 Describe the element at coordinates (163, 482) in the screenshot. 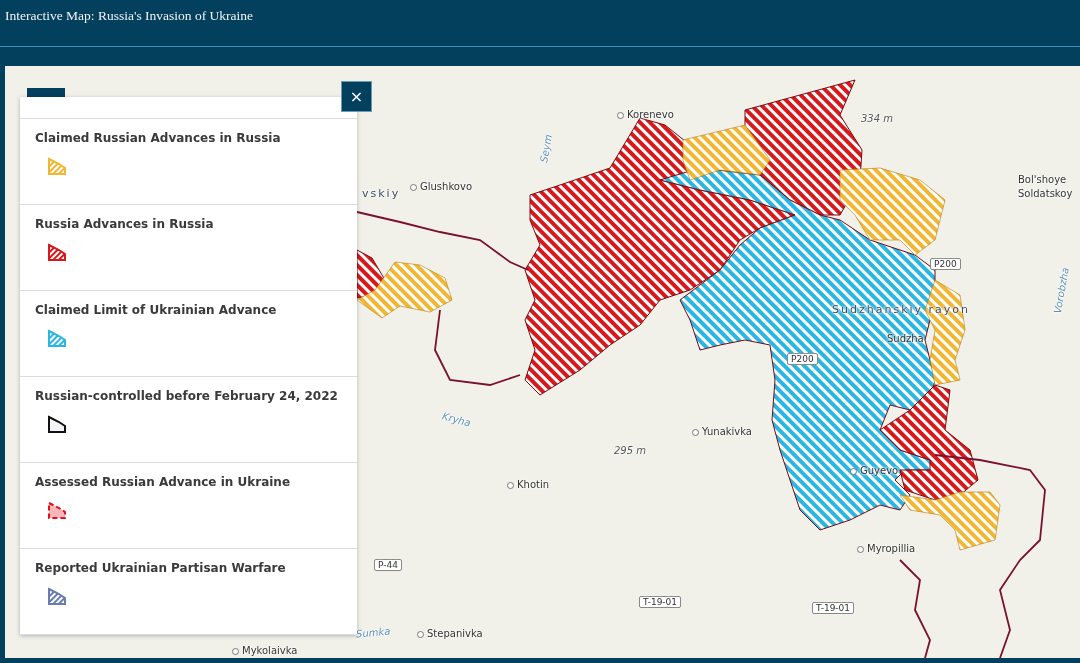

I see `legend-label: Assessed Russian Advance in Ukraine` at that location.